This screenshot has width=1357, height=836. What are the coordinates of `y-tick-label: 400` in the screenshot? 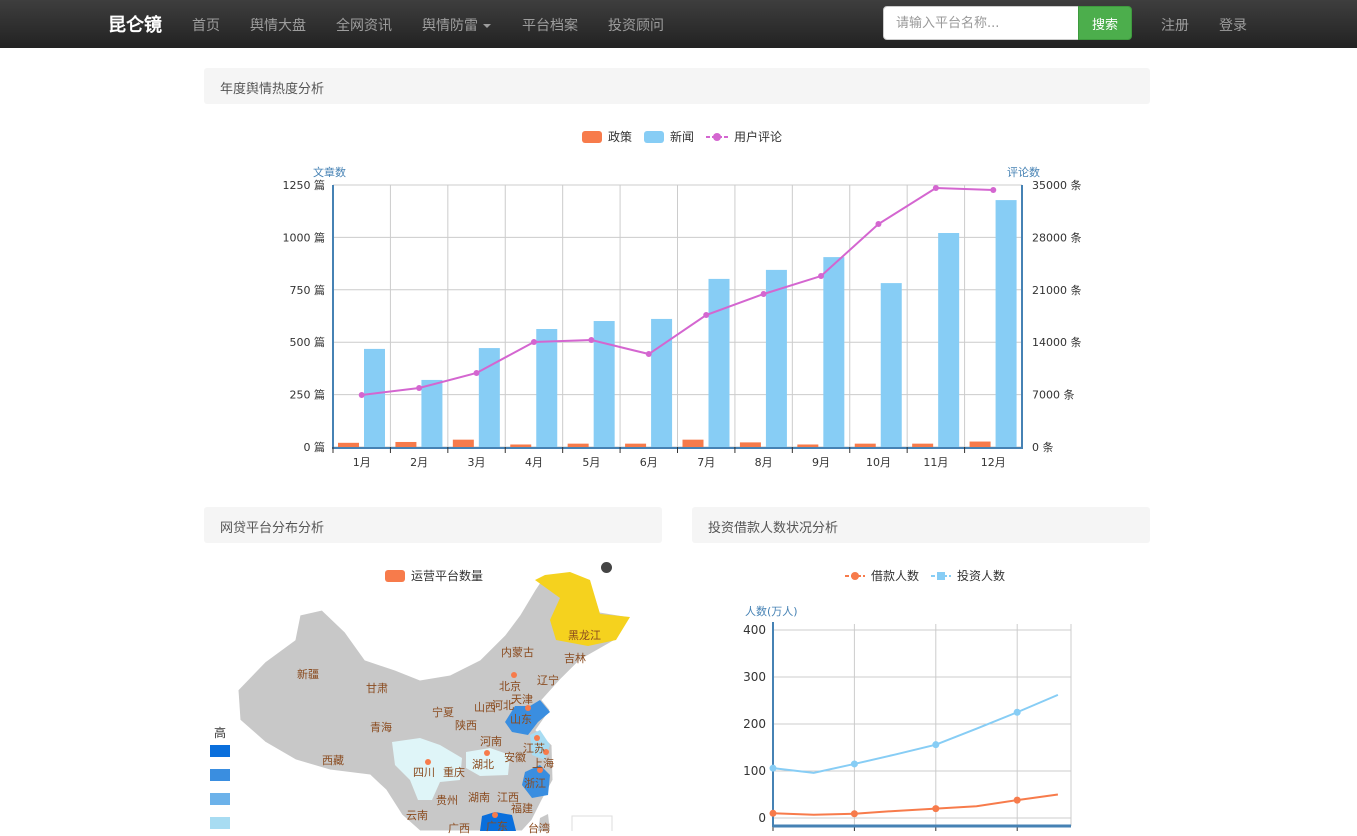 It's located at (754, 630).